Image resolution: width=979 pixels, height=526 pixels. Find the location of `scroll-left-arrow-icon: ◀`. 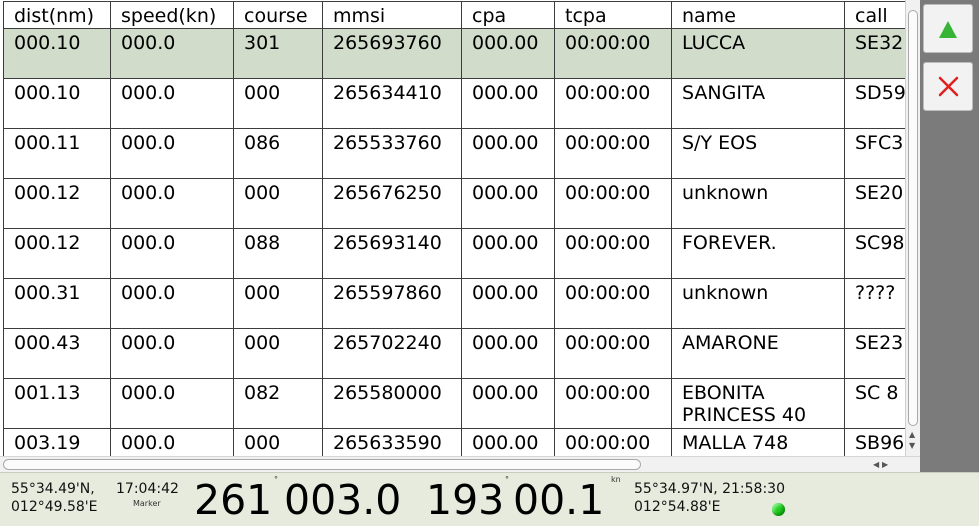

scroll-left-arrow-icon: ◀ is located at coordinates (876, 464).